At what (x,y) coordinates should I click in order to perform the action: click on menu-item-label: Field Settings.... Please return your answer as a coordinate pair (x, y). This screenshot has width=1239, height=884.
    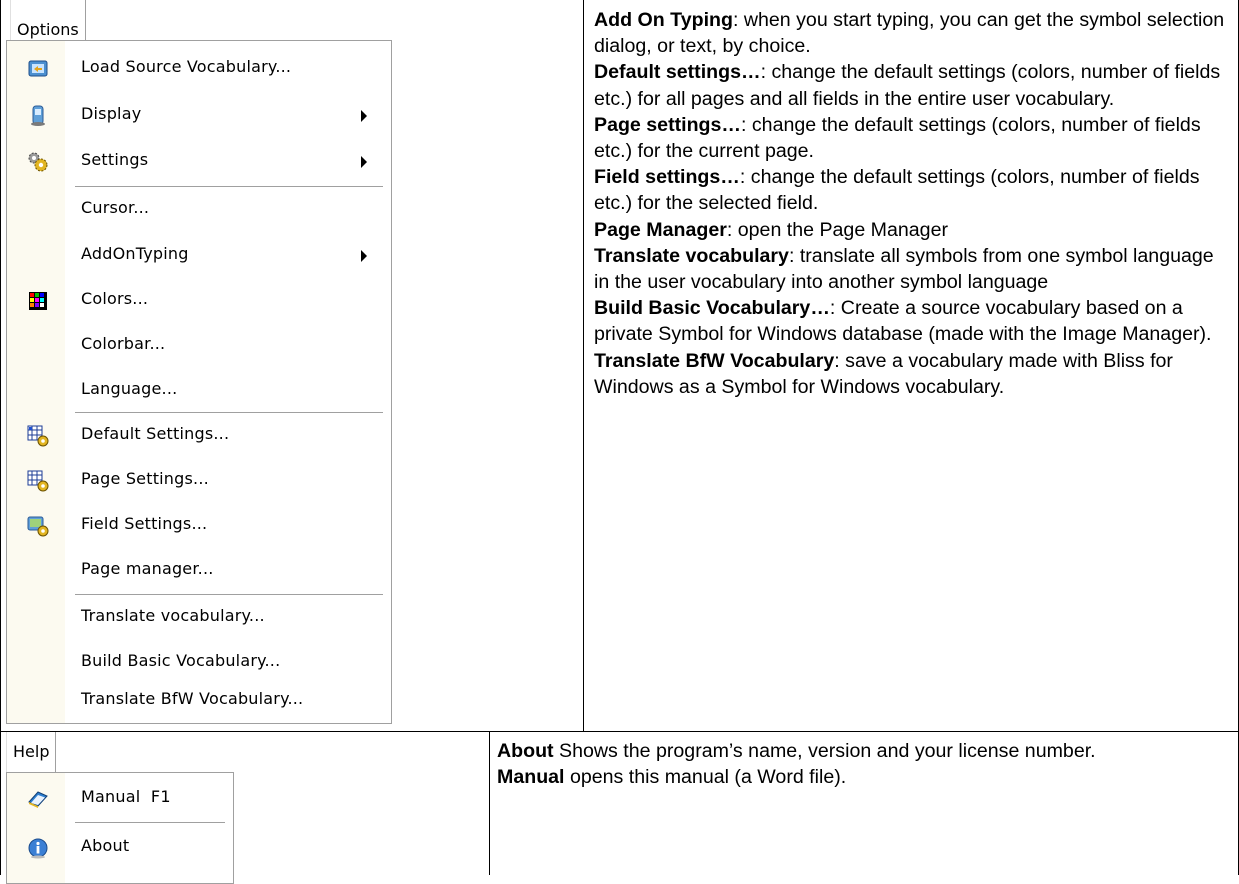
    Looking at the image, I should click on (144, 523).